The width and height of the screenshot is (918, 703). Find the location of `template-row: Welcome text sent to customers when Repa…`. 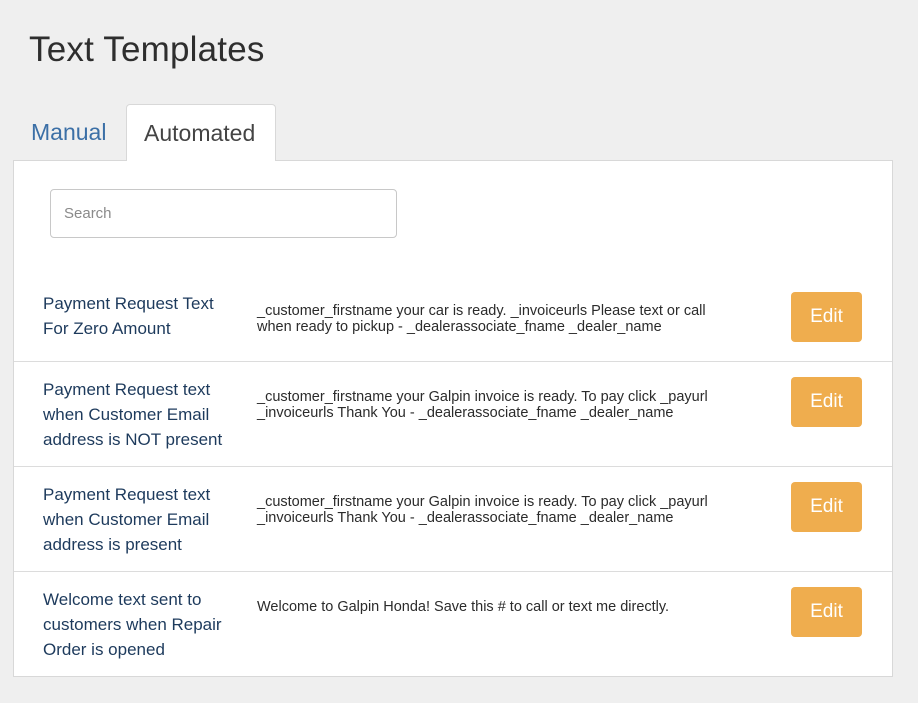

template-row: Welcome text sent to customers when Repa… is located at coordinates (453, 623).